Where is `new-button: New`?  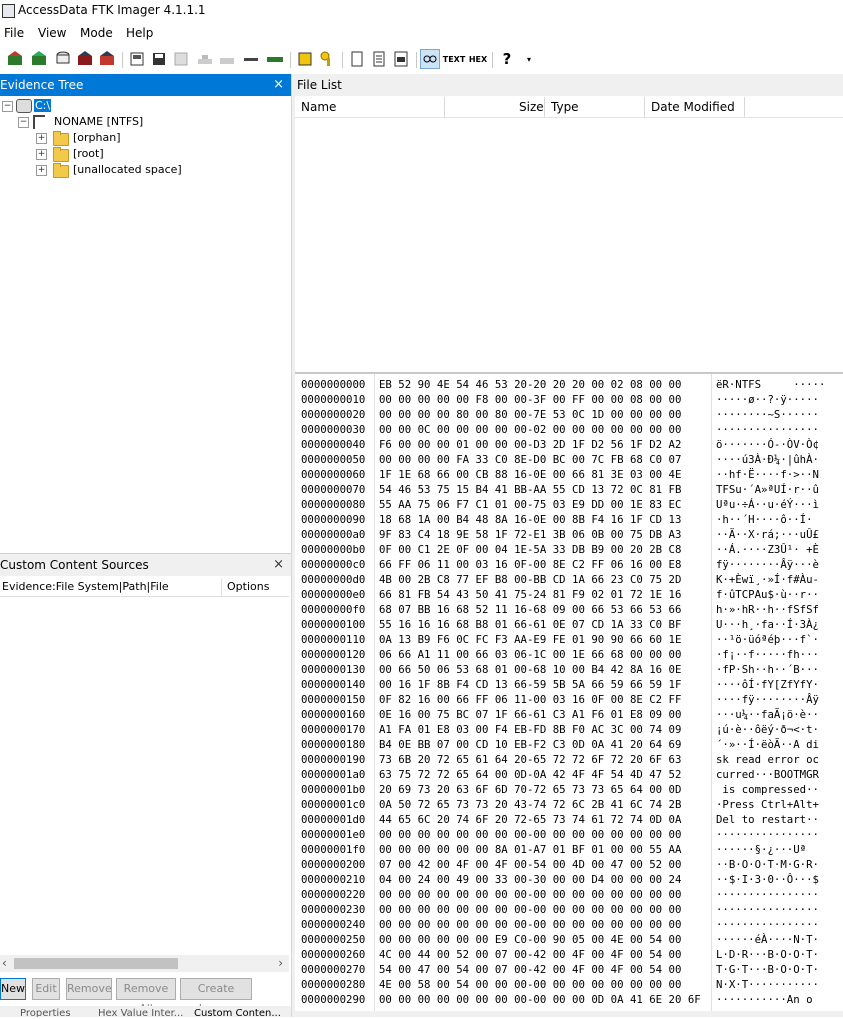 new-button: New is located at coordinates (13, 989).